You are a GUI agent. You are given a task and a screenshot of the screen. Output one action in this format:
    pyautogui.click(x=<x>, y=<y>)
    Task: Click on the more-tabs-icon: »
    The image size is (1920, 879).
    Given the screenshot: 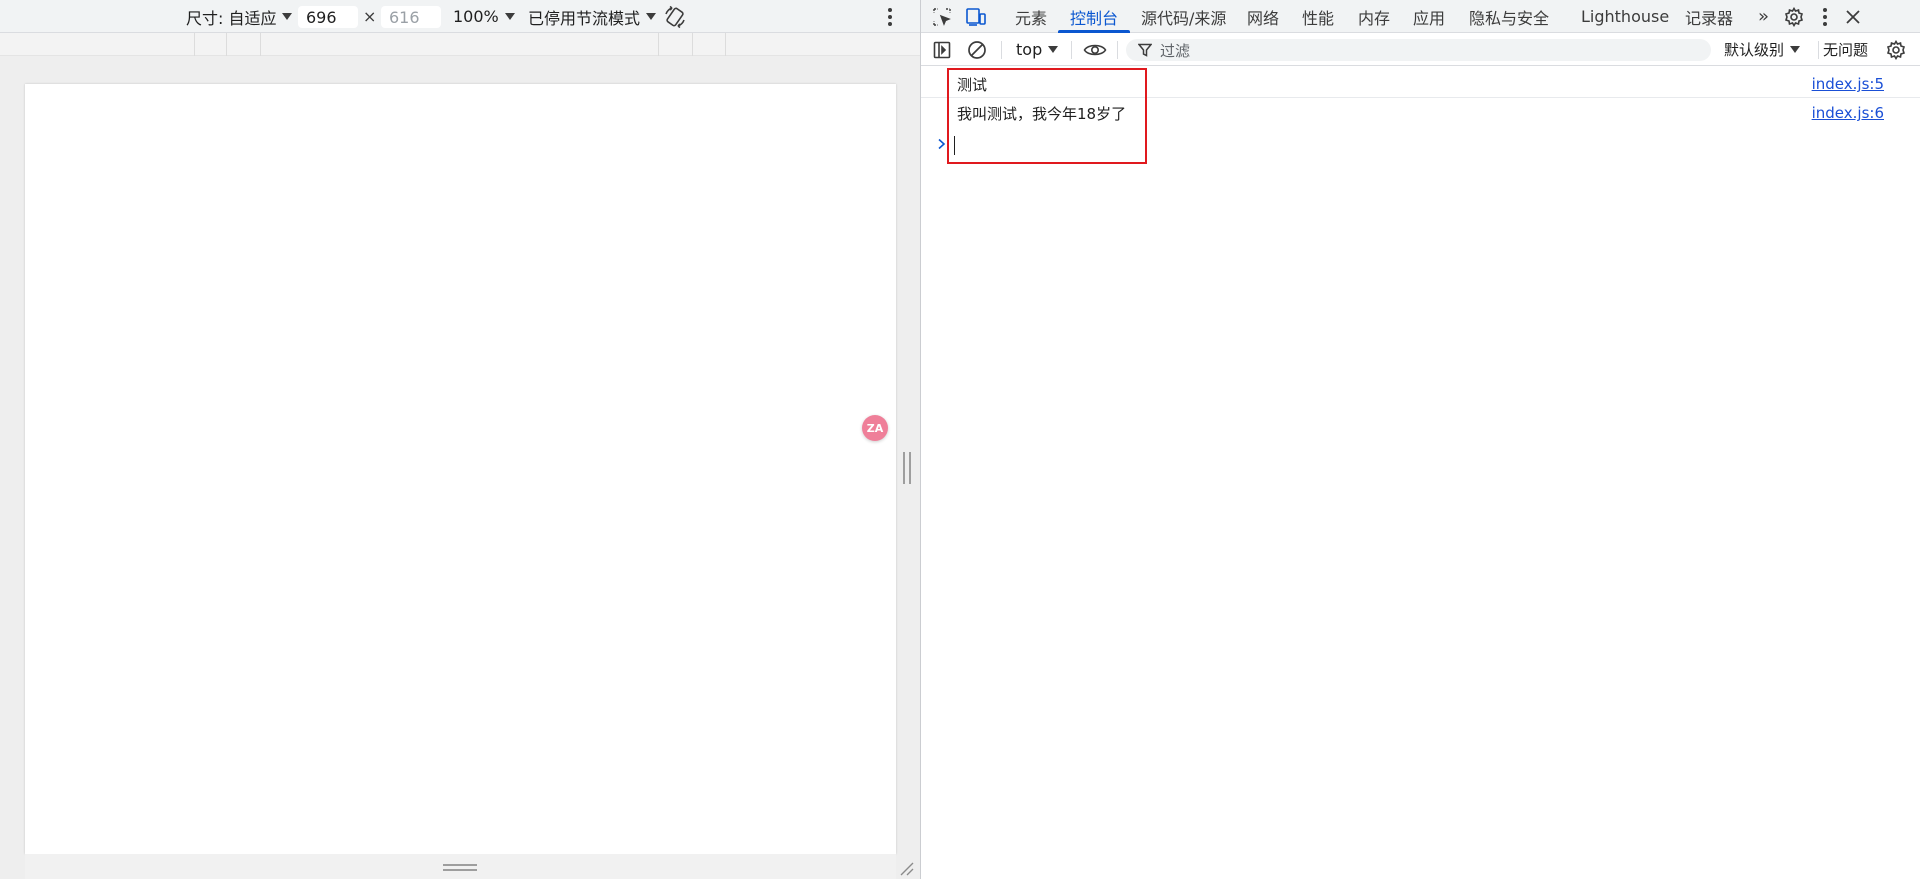 What is the action you would take?
    pyautogui.click(x=1763, y=16)
    